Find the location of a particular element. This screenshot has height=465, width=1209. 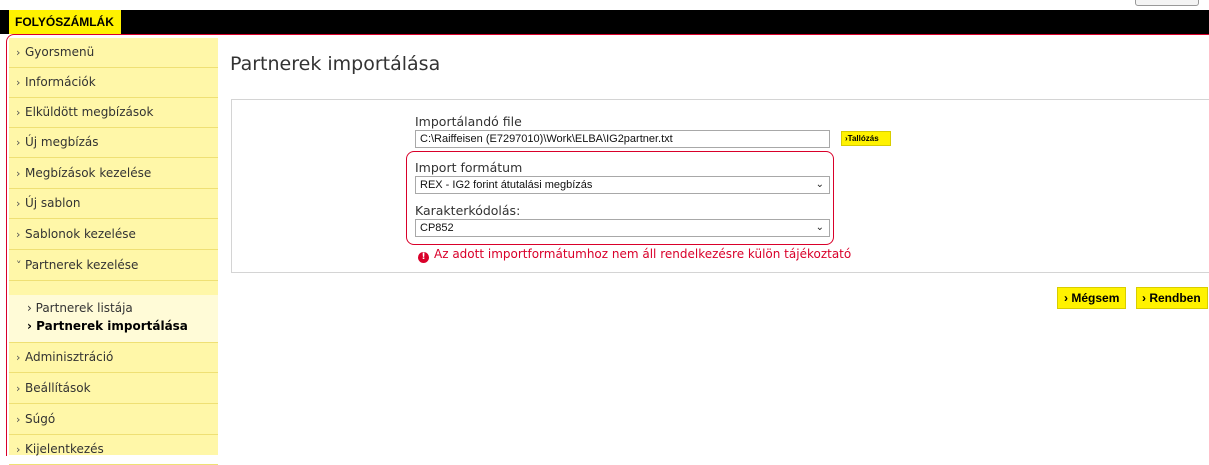

sidebar-item-label: Adminisztráció is located at coordinates (69, 357).